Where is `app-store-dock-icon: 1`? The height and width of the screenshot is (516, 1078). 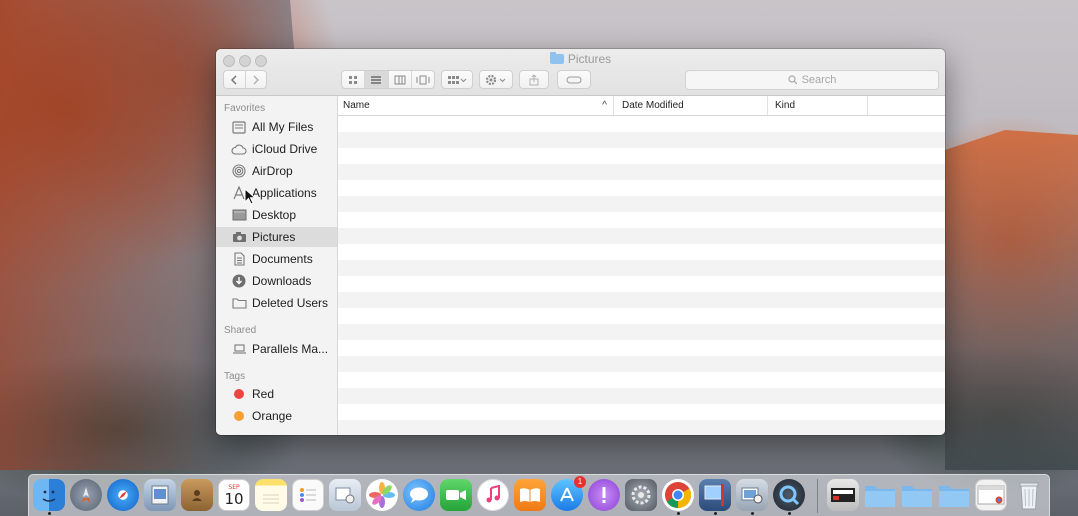
app-store-dock-icon: 1 is located at coordinates (568, 493).